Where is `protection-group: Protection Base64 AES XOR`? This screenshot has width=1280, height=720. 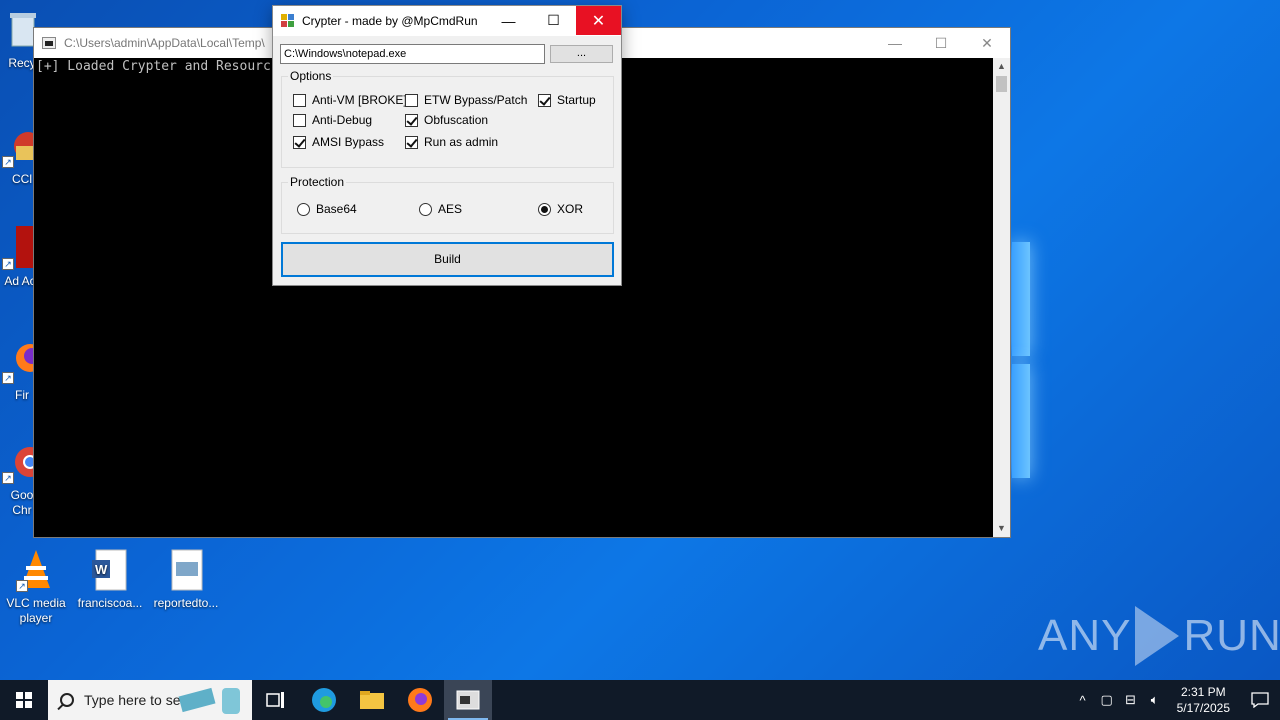 protection-group: Protection Base64 AES XOR is located at coordinates (447, 204).